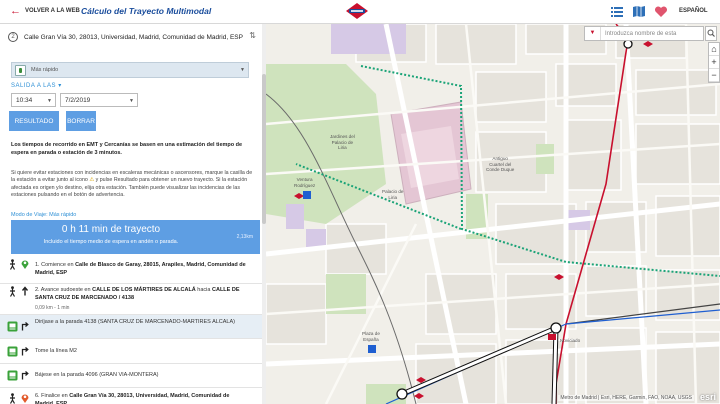 Image resolution: width=720 pixels, height=404 pixels. I want to click on start-pin-icon, so click(25, 264).